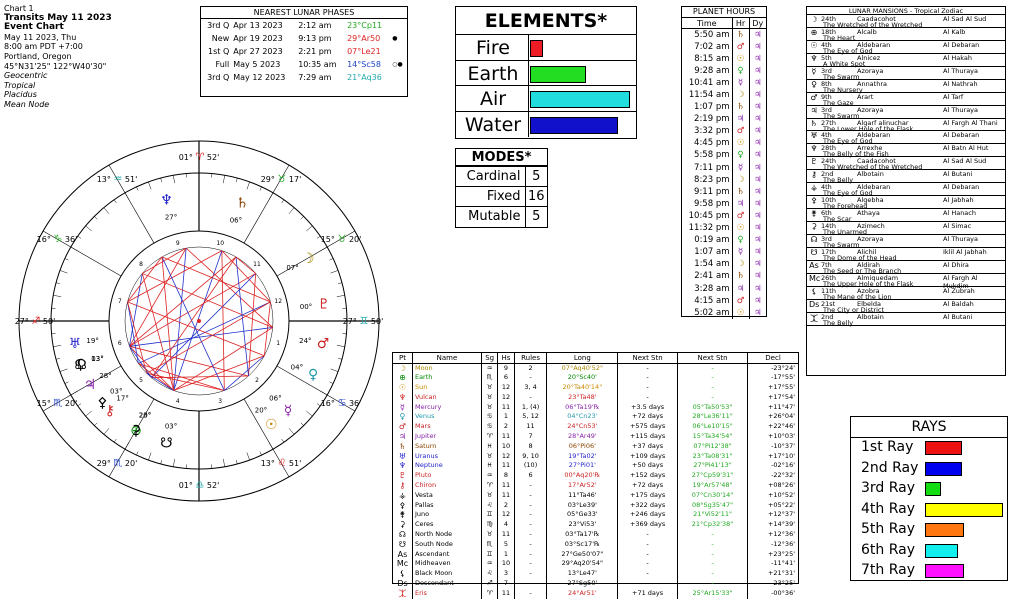  Describe the element at coordinates (724, 203) in the screenshot. I see `hour-row: 9:58 pm ♃ ♃` at that location.